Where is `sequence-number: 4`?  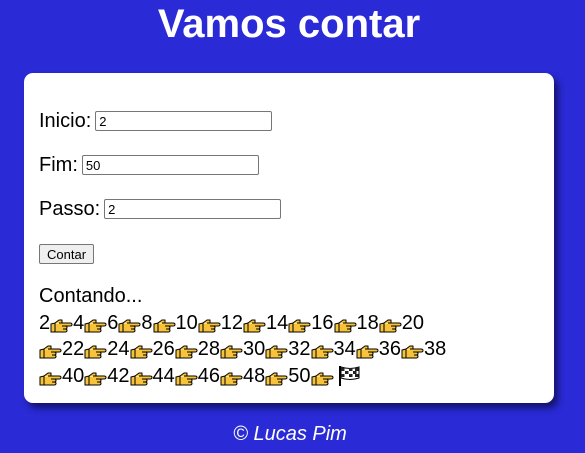
sequence-number: 4 is located at coordinates (79, 322).